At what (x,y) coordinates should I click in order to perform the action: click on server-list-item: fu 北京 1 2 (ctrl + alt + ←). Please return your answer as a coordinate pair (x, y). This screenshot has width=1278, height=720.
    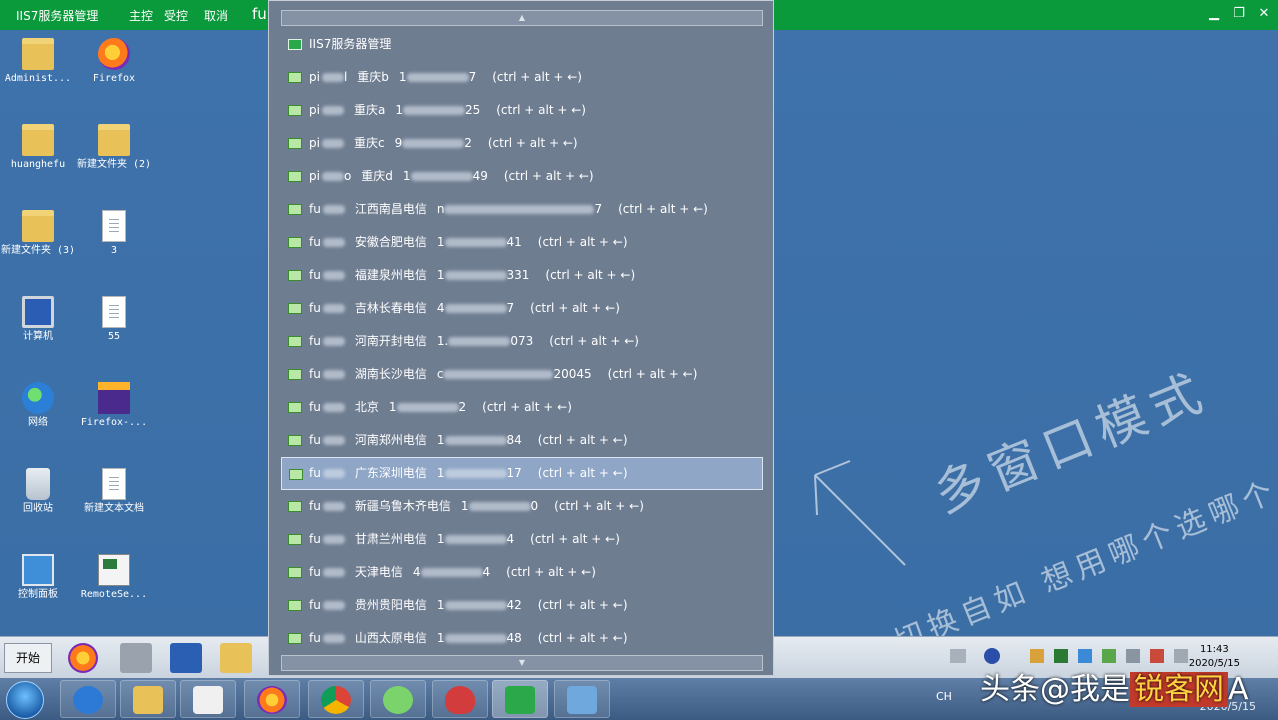
    Looking at the image, I should click on (522, 407).